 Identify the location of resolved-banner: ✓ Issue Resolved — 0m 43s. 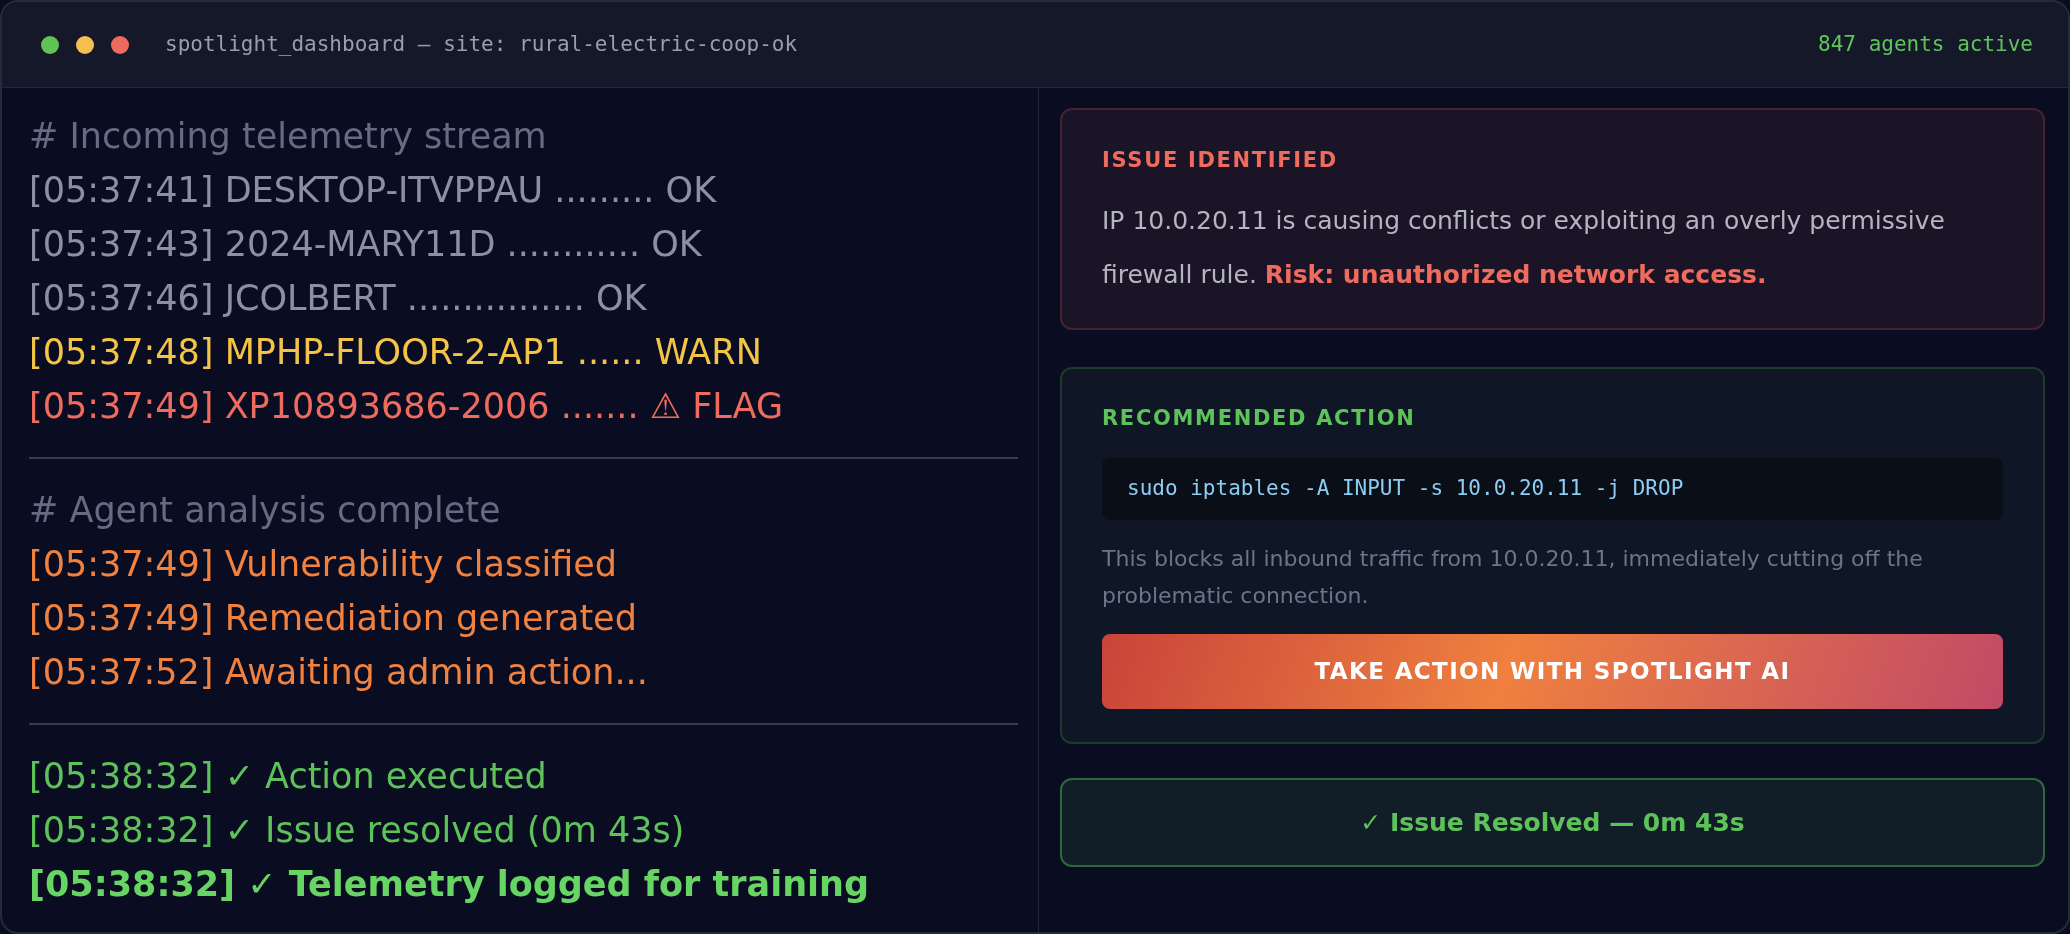
(1552, 822).